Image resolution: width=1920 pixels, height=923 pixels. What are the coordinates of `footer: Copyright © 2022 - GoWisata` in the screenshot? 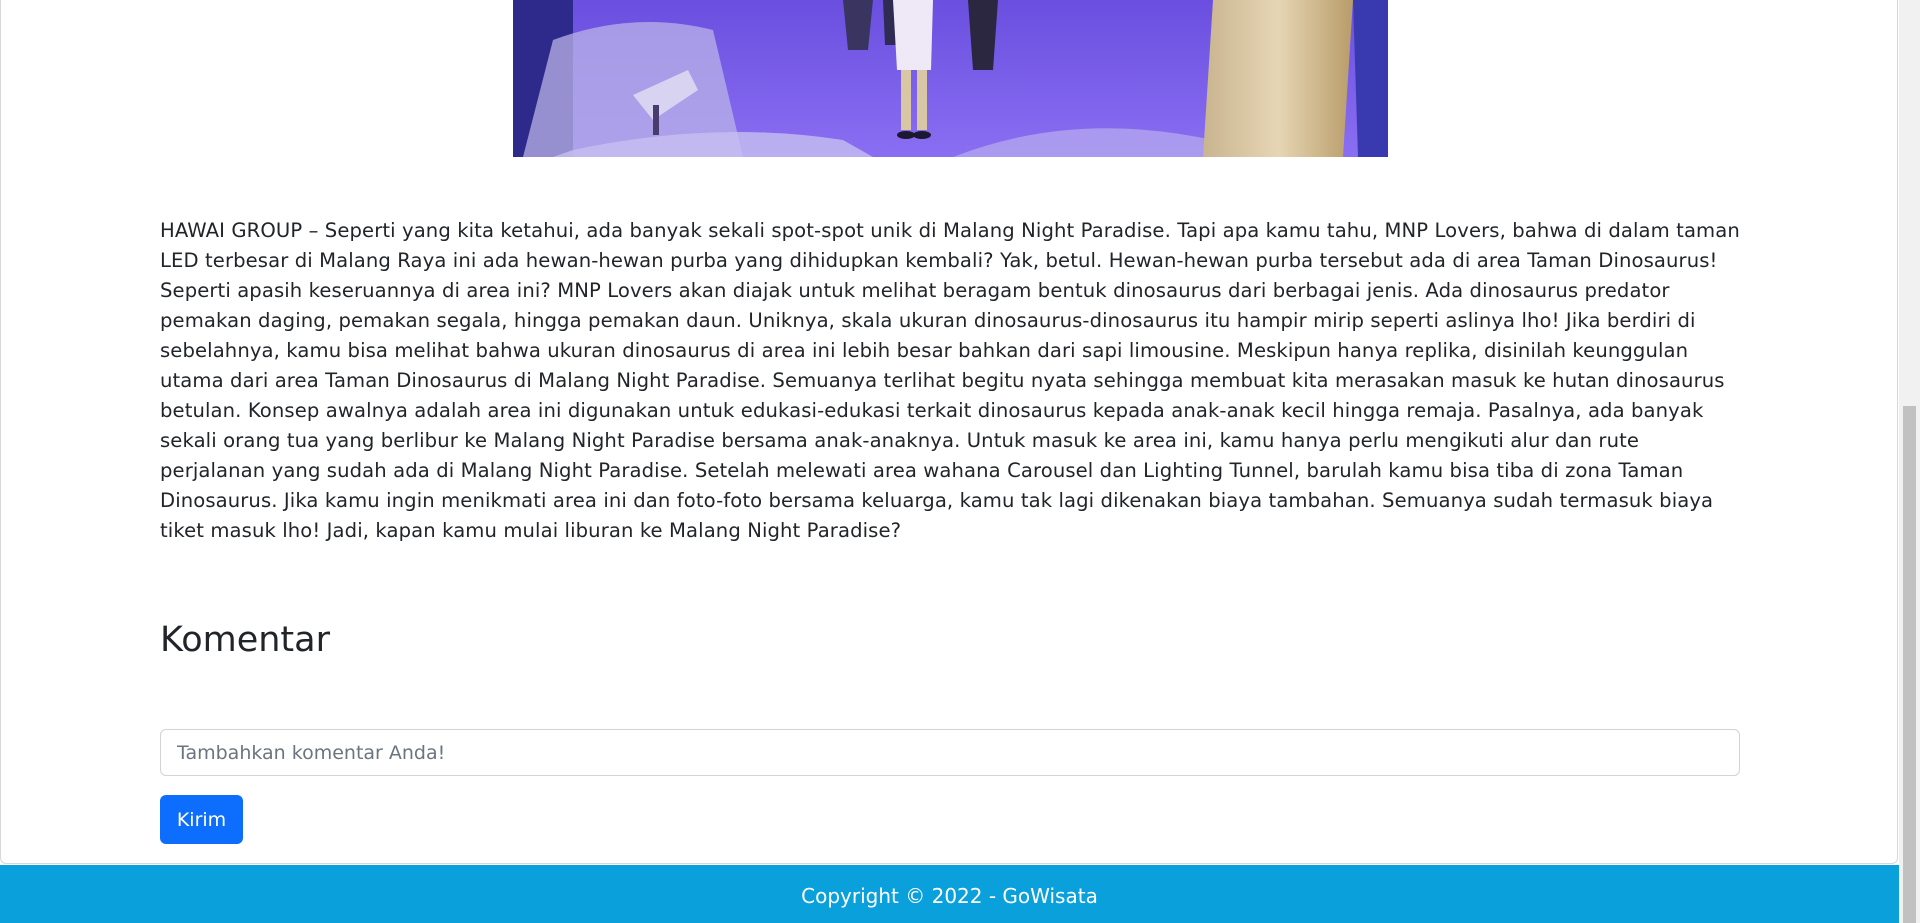 It's located at (949, 894).